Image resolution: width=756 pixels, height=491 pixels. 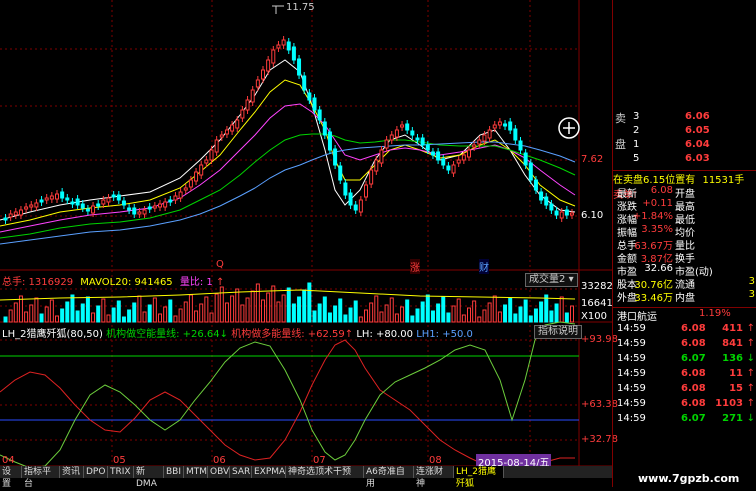 What do you see at coordinates (594, 316) in the screenshot?
I see `volume-unit-label: X100` at bounding box center [594, 316].